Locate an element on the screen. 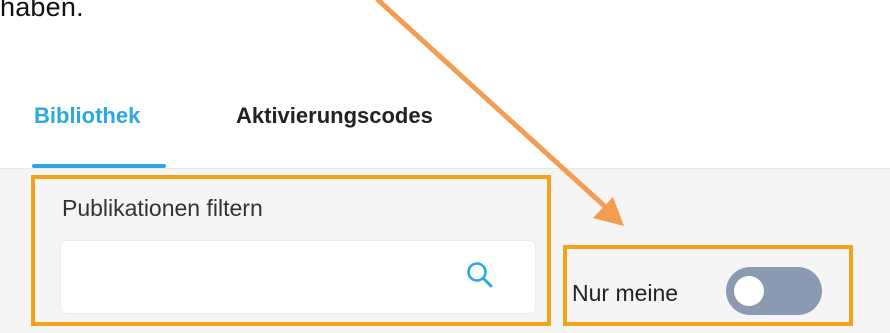 The height and width of the screenshot is (333, 890). toggle-knob is located at coordinates (749, 291).